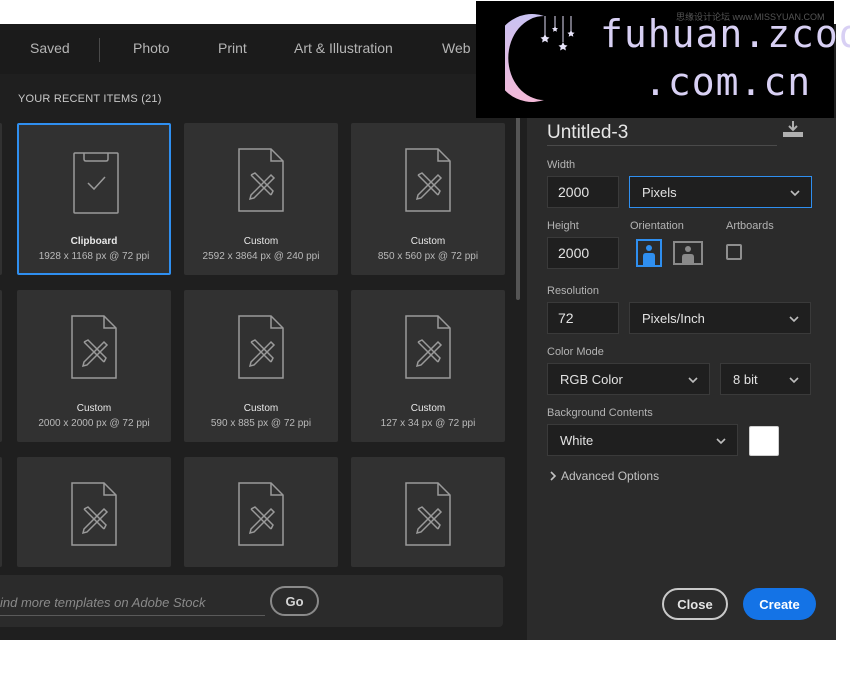 This screenshot has height=684, width=850. Describe the element at coordinates (561, 165) in the screenshot. I see `width-label: Width` at that location.